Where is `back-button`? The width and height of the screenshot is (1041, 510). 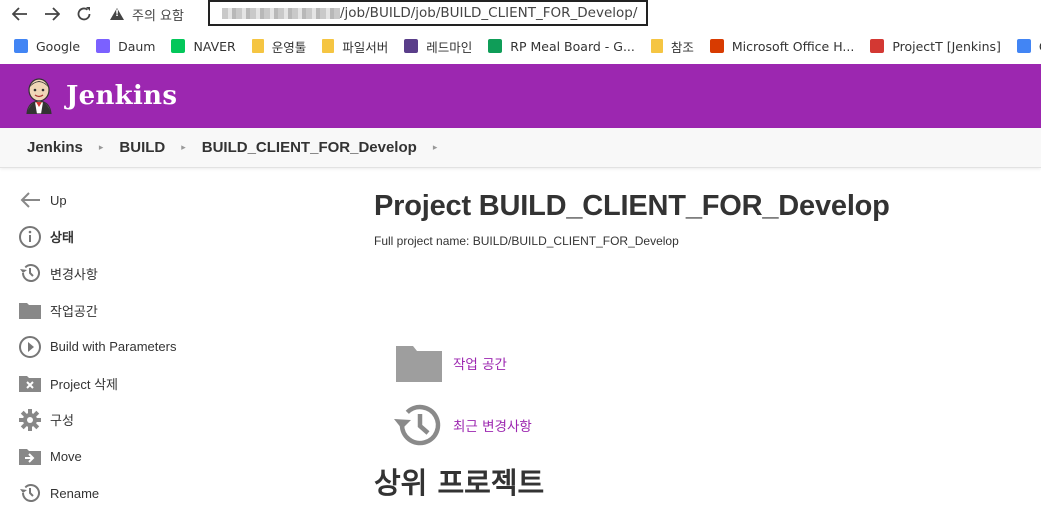 back-button is located at coordinates (20, 14).